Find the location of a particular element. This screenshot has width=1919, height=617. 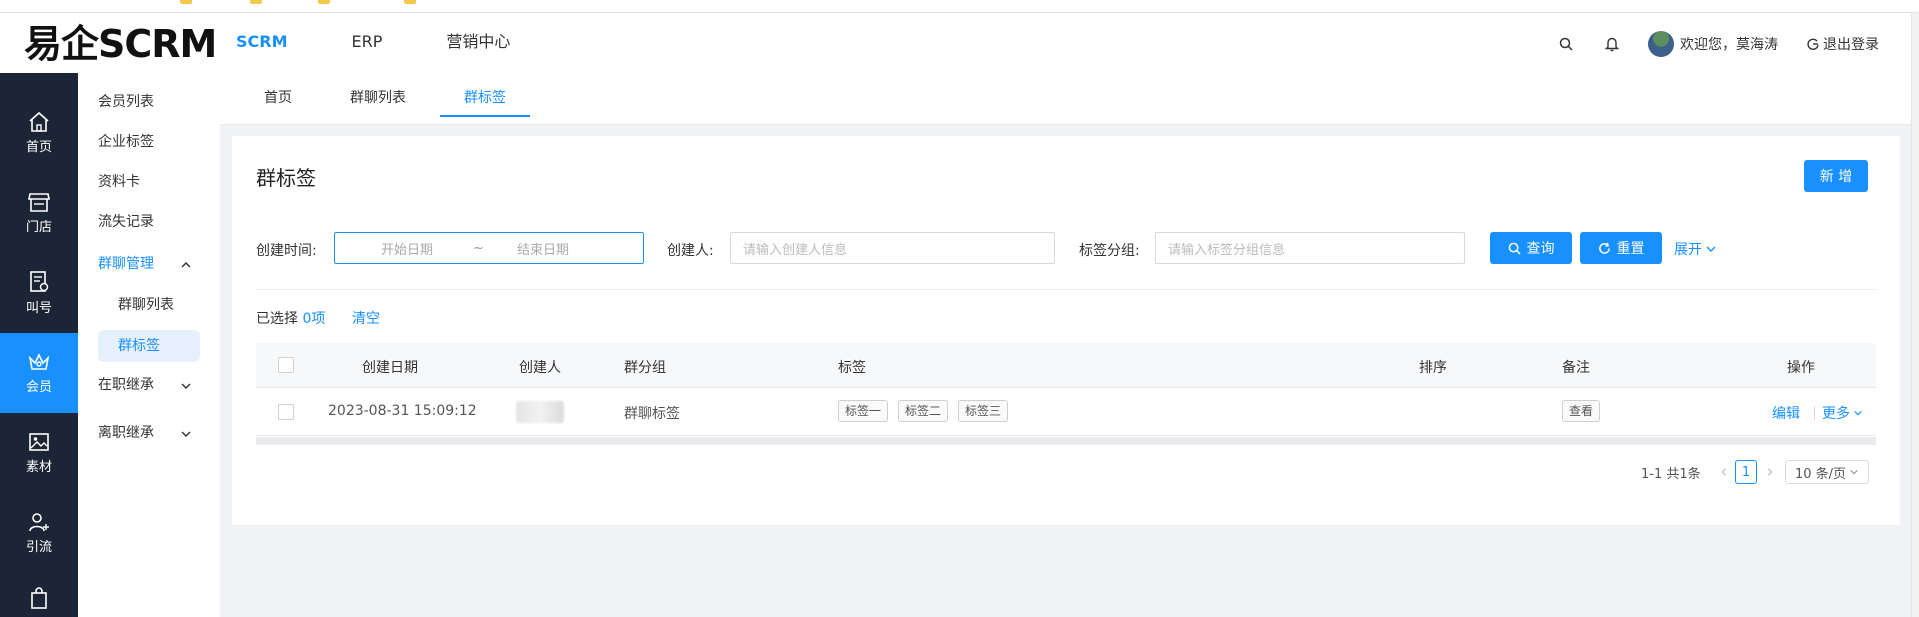

active-tab-indicator is located at coordinates (485, 116).